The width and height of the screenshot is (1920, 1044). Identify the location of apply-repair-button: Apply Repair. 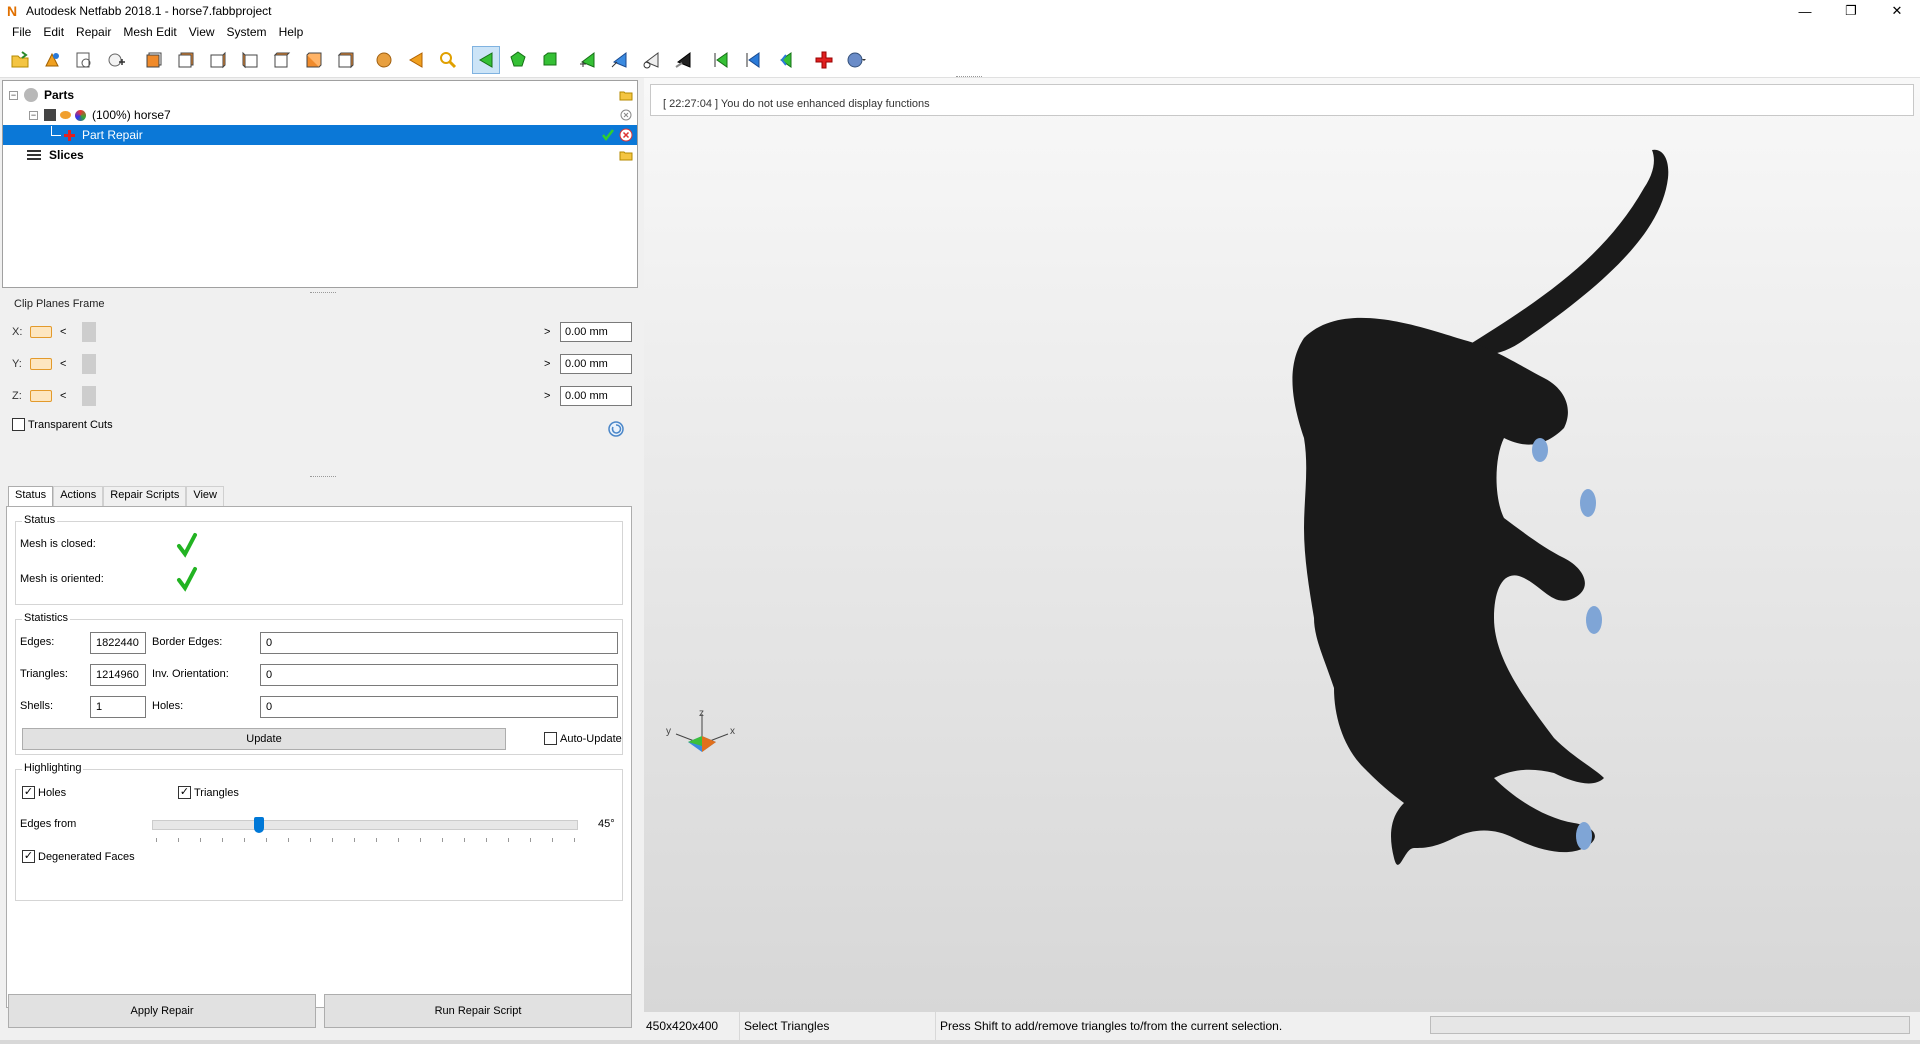
(162, 1011).